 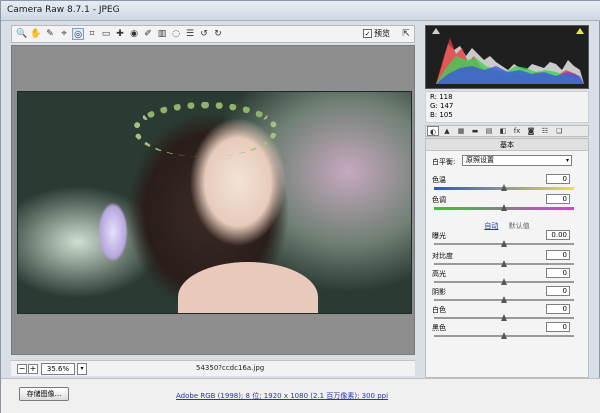 What do you see at coordinates (300, 11) in the screenshot?
I see `title-bar: Camera Raw 8.7.1 - JPEG` at bounding box center [300, 11].